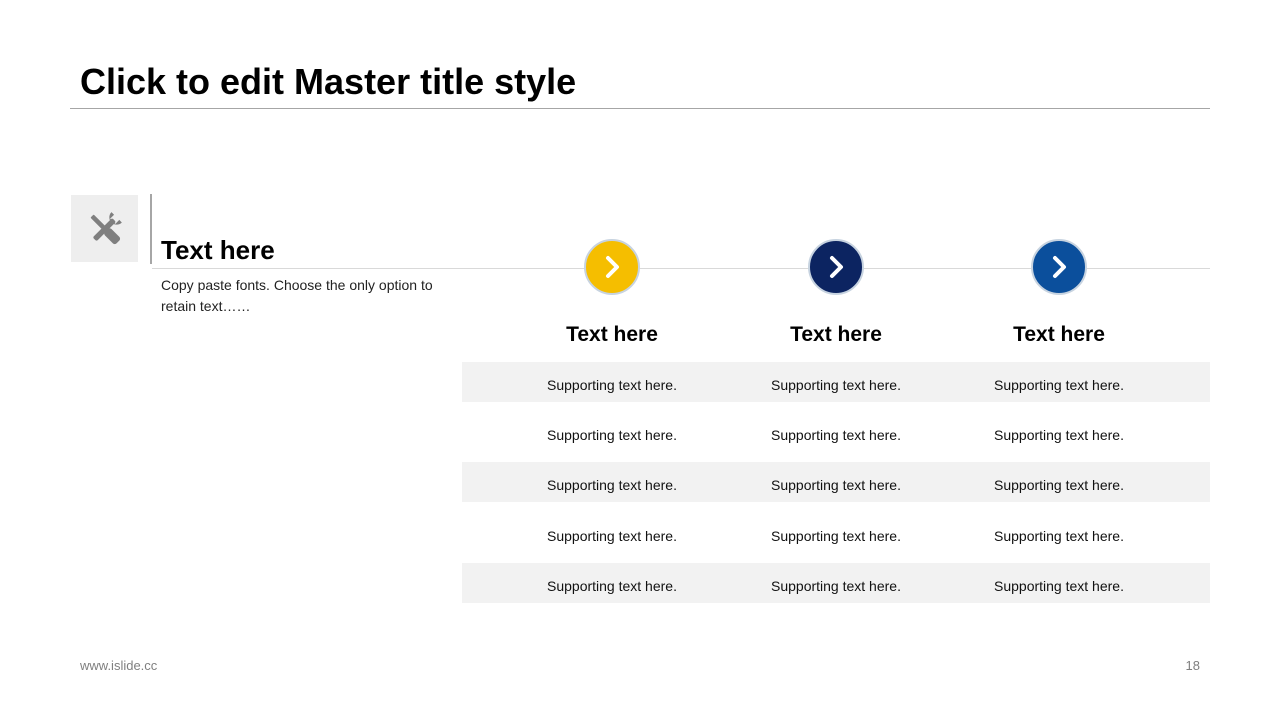 This screenshot has height=720, width=1280. I want to click on column-3-circle, so click(1059, 267).